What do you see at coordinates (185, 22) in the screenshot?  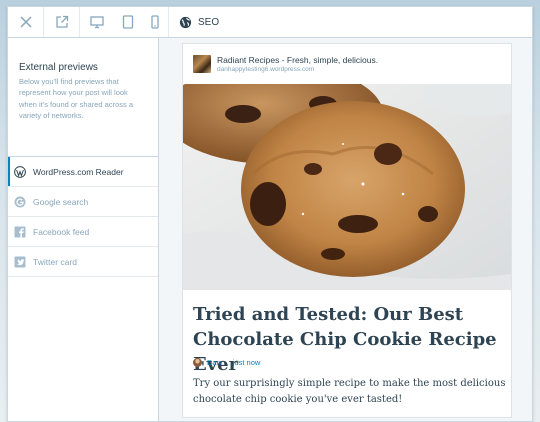 I see `globe-icon` at bounding box center [185, 22].